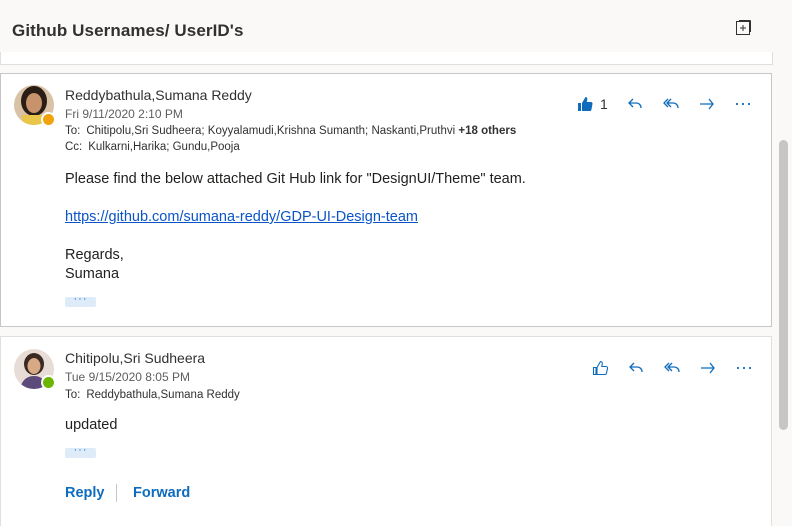 The height and width of the screenshot is (526, 792). I want to click on message-date: Fri 9/11/2020 2:10 PM, so click(124, 114).